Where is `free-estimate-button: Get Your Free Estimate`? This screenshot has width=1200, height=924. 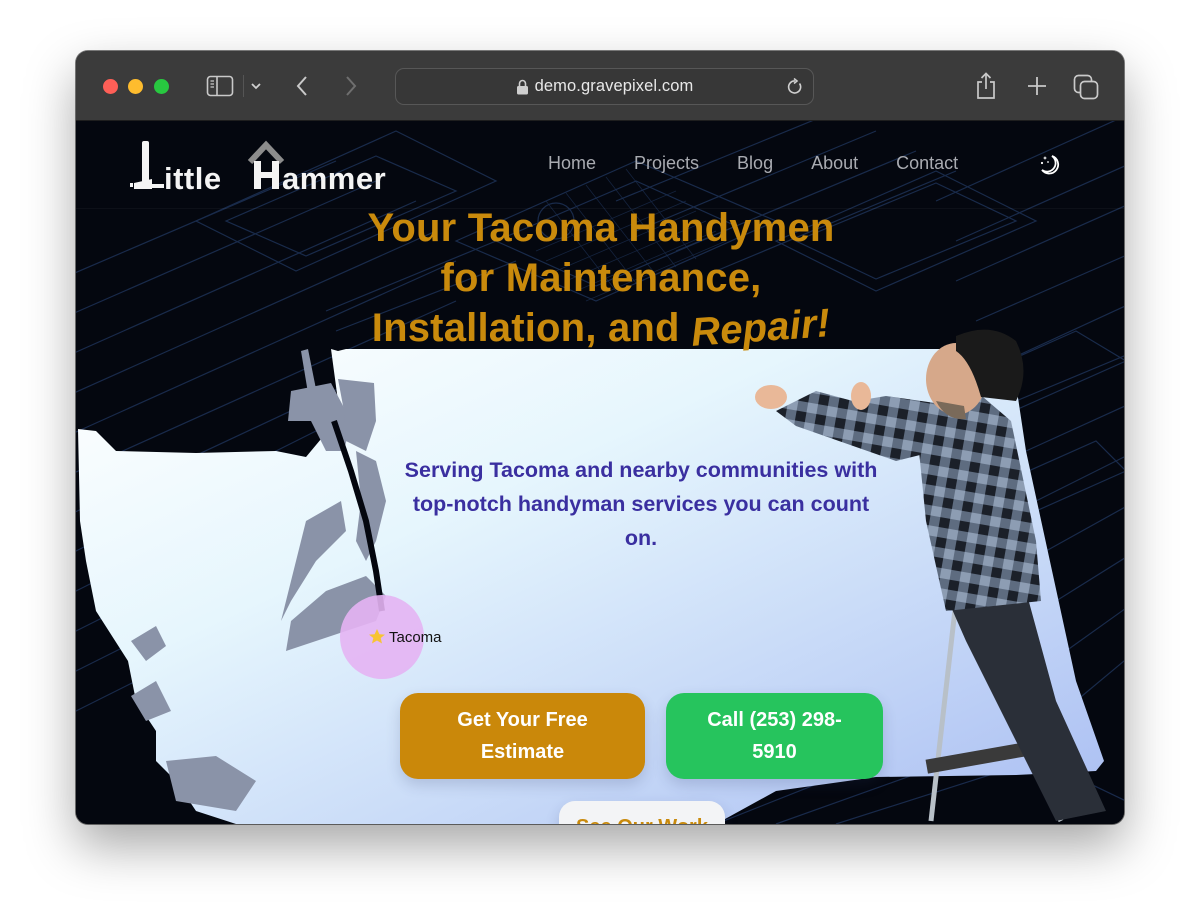 free-estimate-button: Get Your Free Estimate is located at coordinates (522, 736).